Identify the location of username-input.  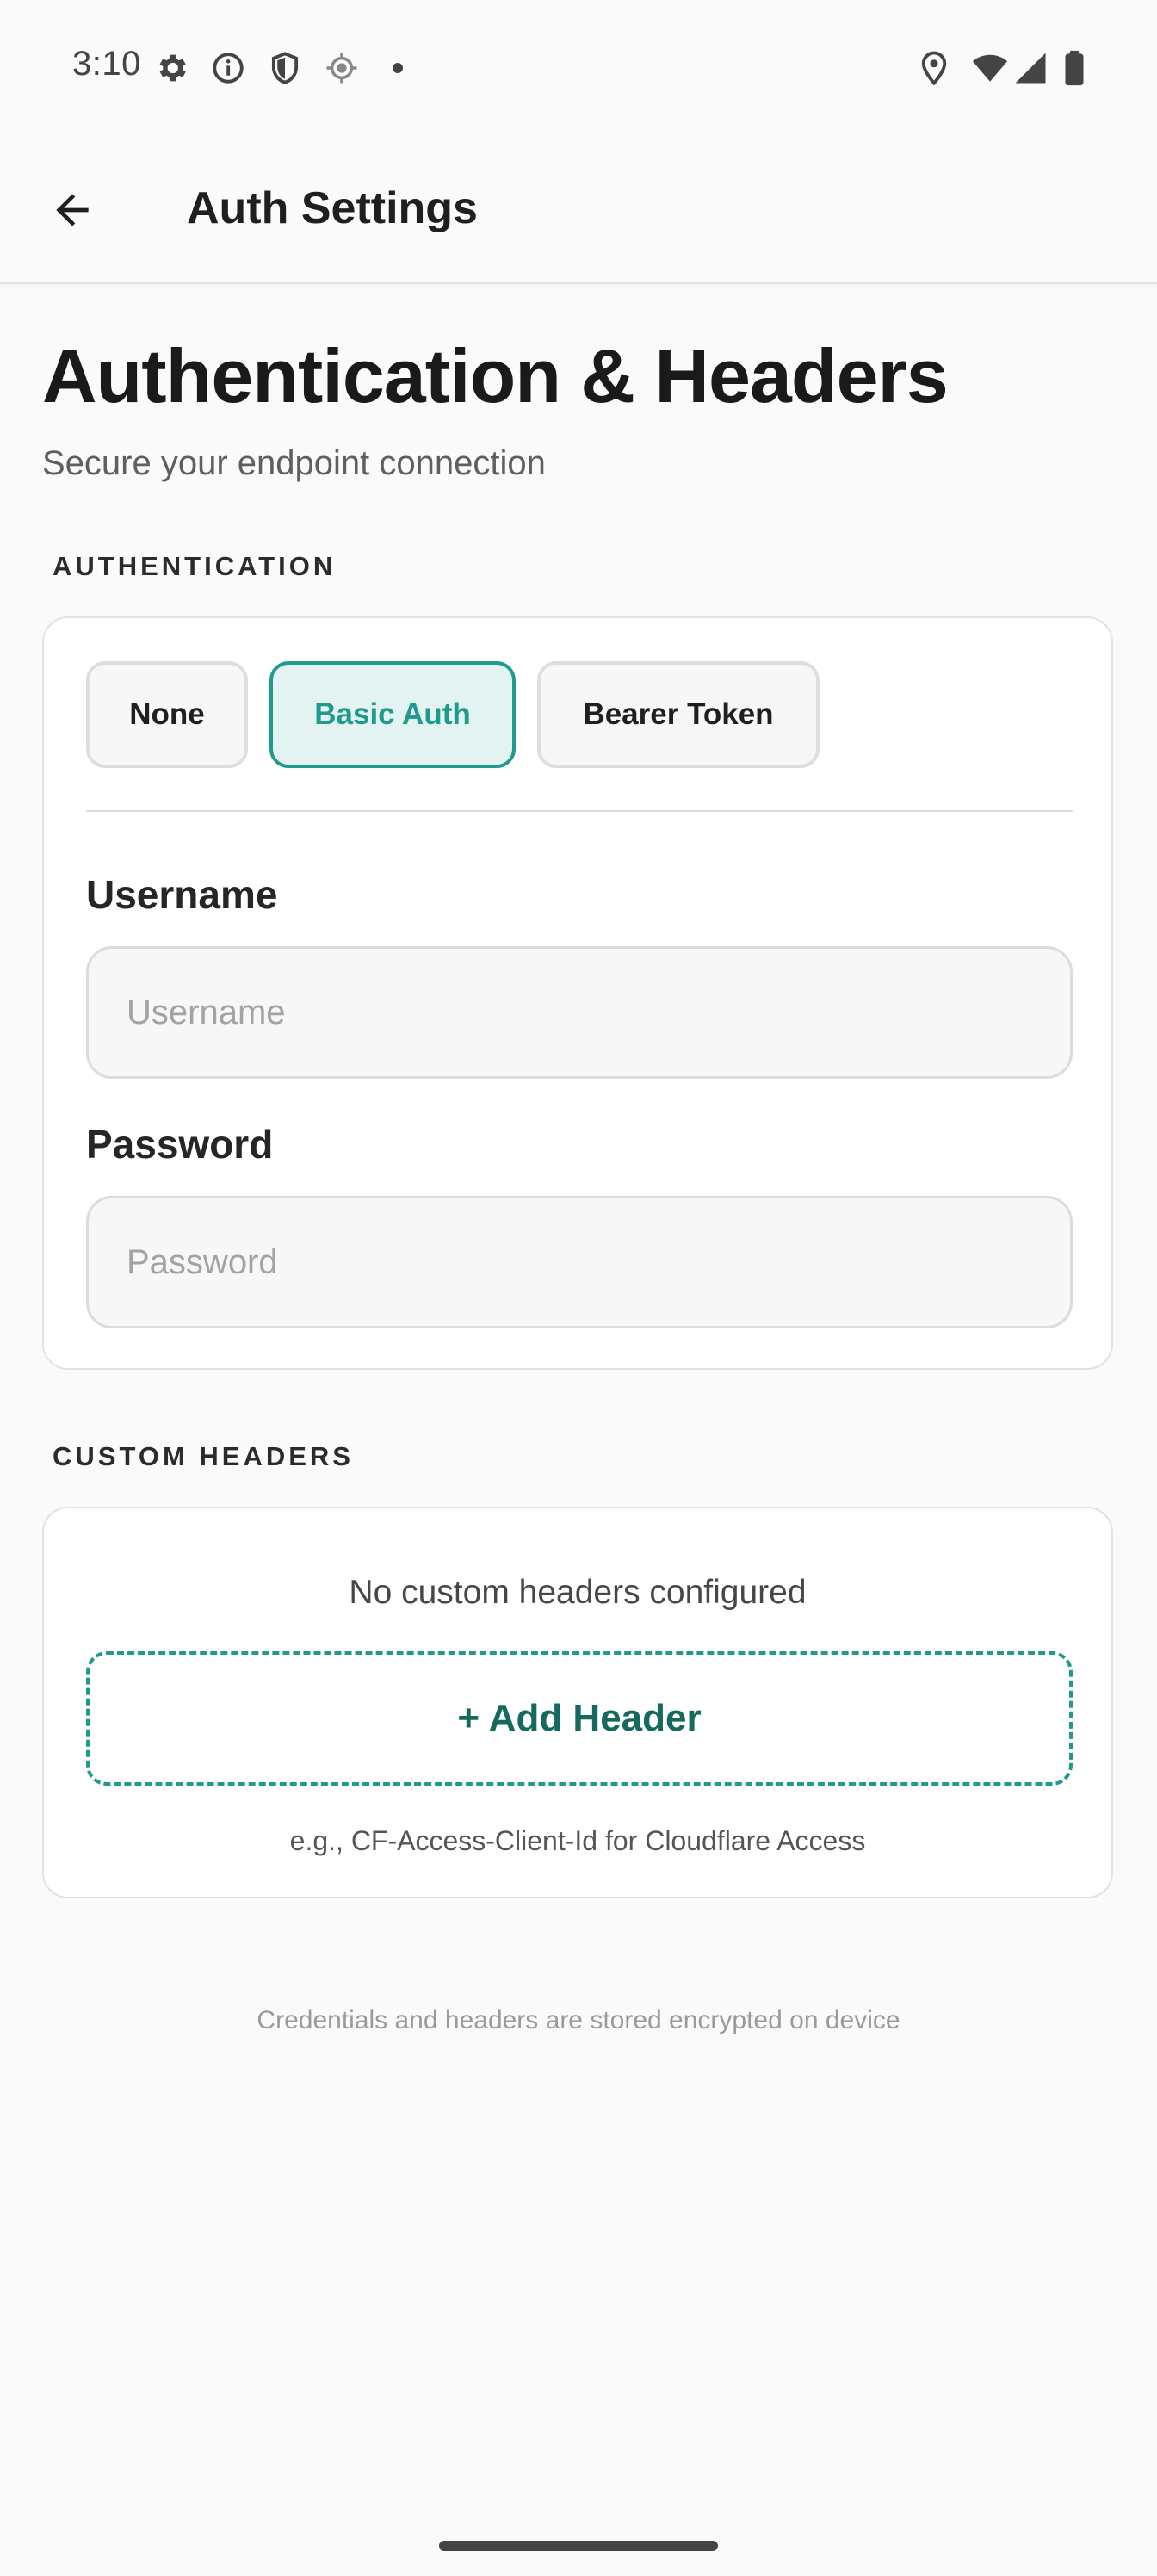
(579, 1012).